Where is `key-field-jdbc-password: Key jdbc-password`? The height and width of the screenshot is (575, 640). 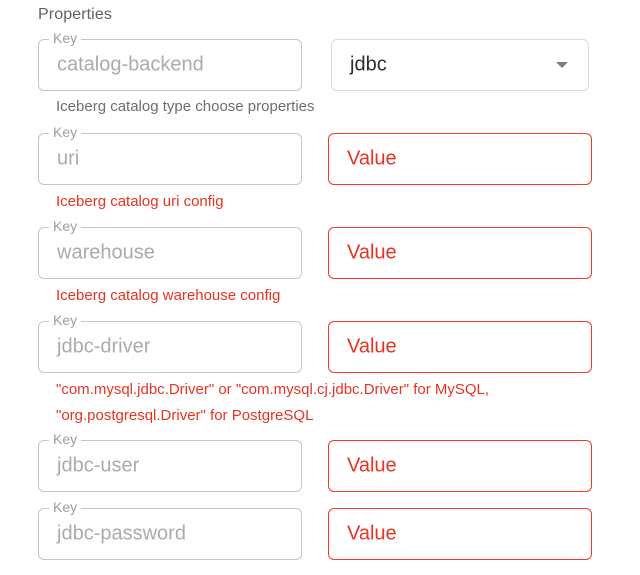 key-field-jdbc-password: Key jdbc-password is located at coordinates (170, 529).